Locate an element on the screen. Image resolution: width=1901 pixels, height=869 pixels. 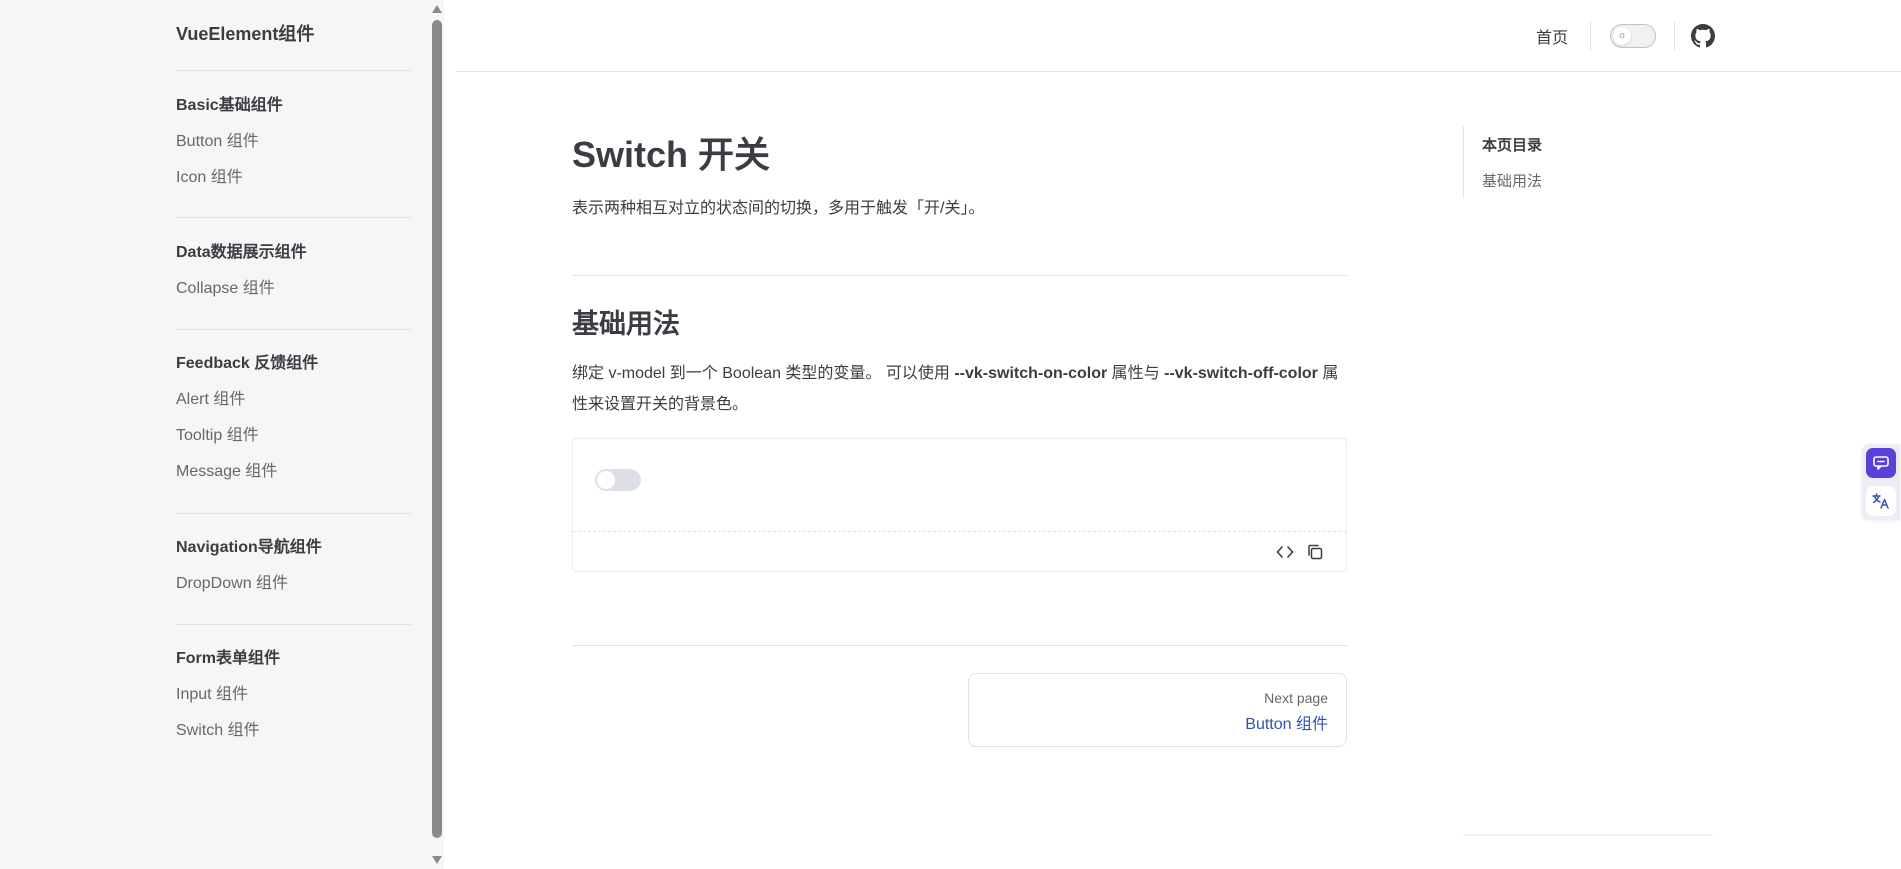
outline-item-basic-usage: 基础用法 is located at coordinates (1512, 180).